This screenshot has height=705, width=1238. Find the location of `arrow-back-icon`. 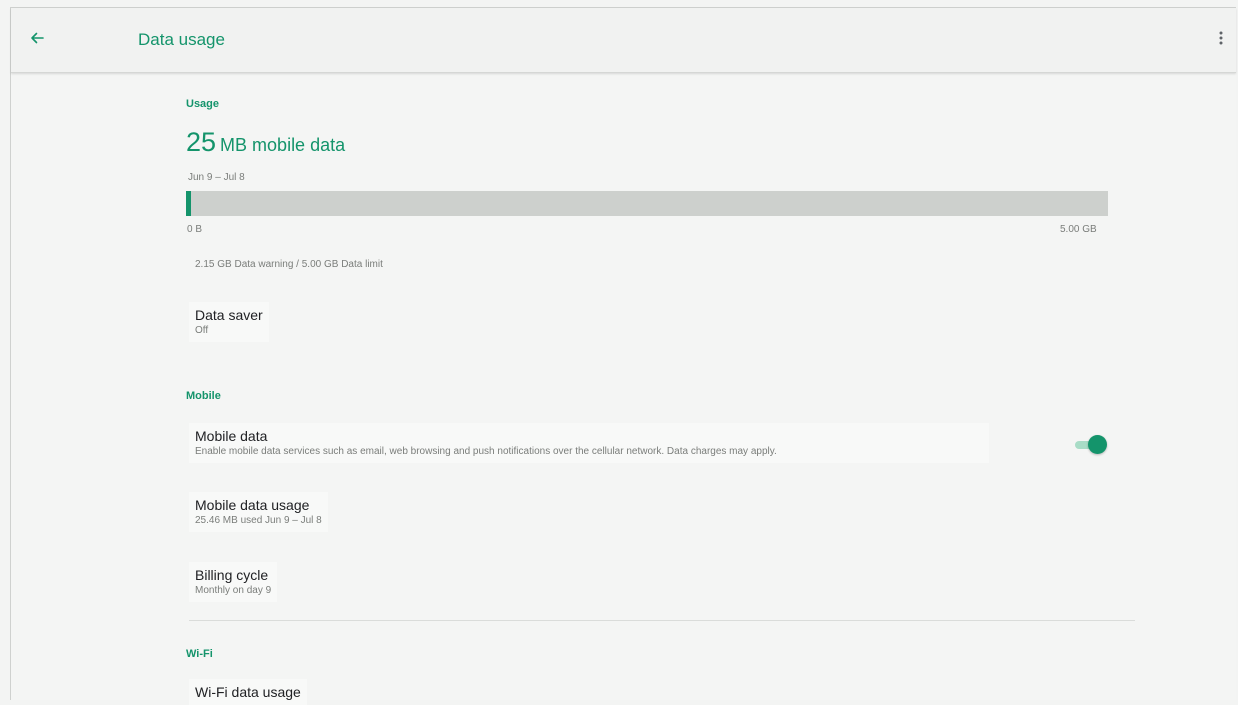

arrow-back-icon is located at coordinates (37, 38).